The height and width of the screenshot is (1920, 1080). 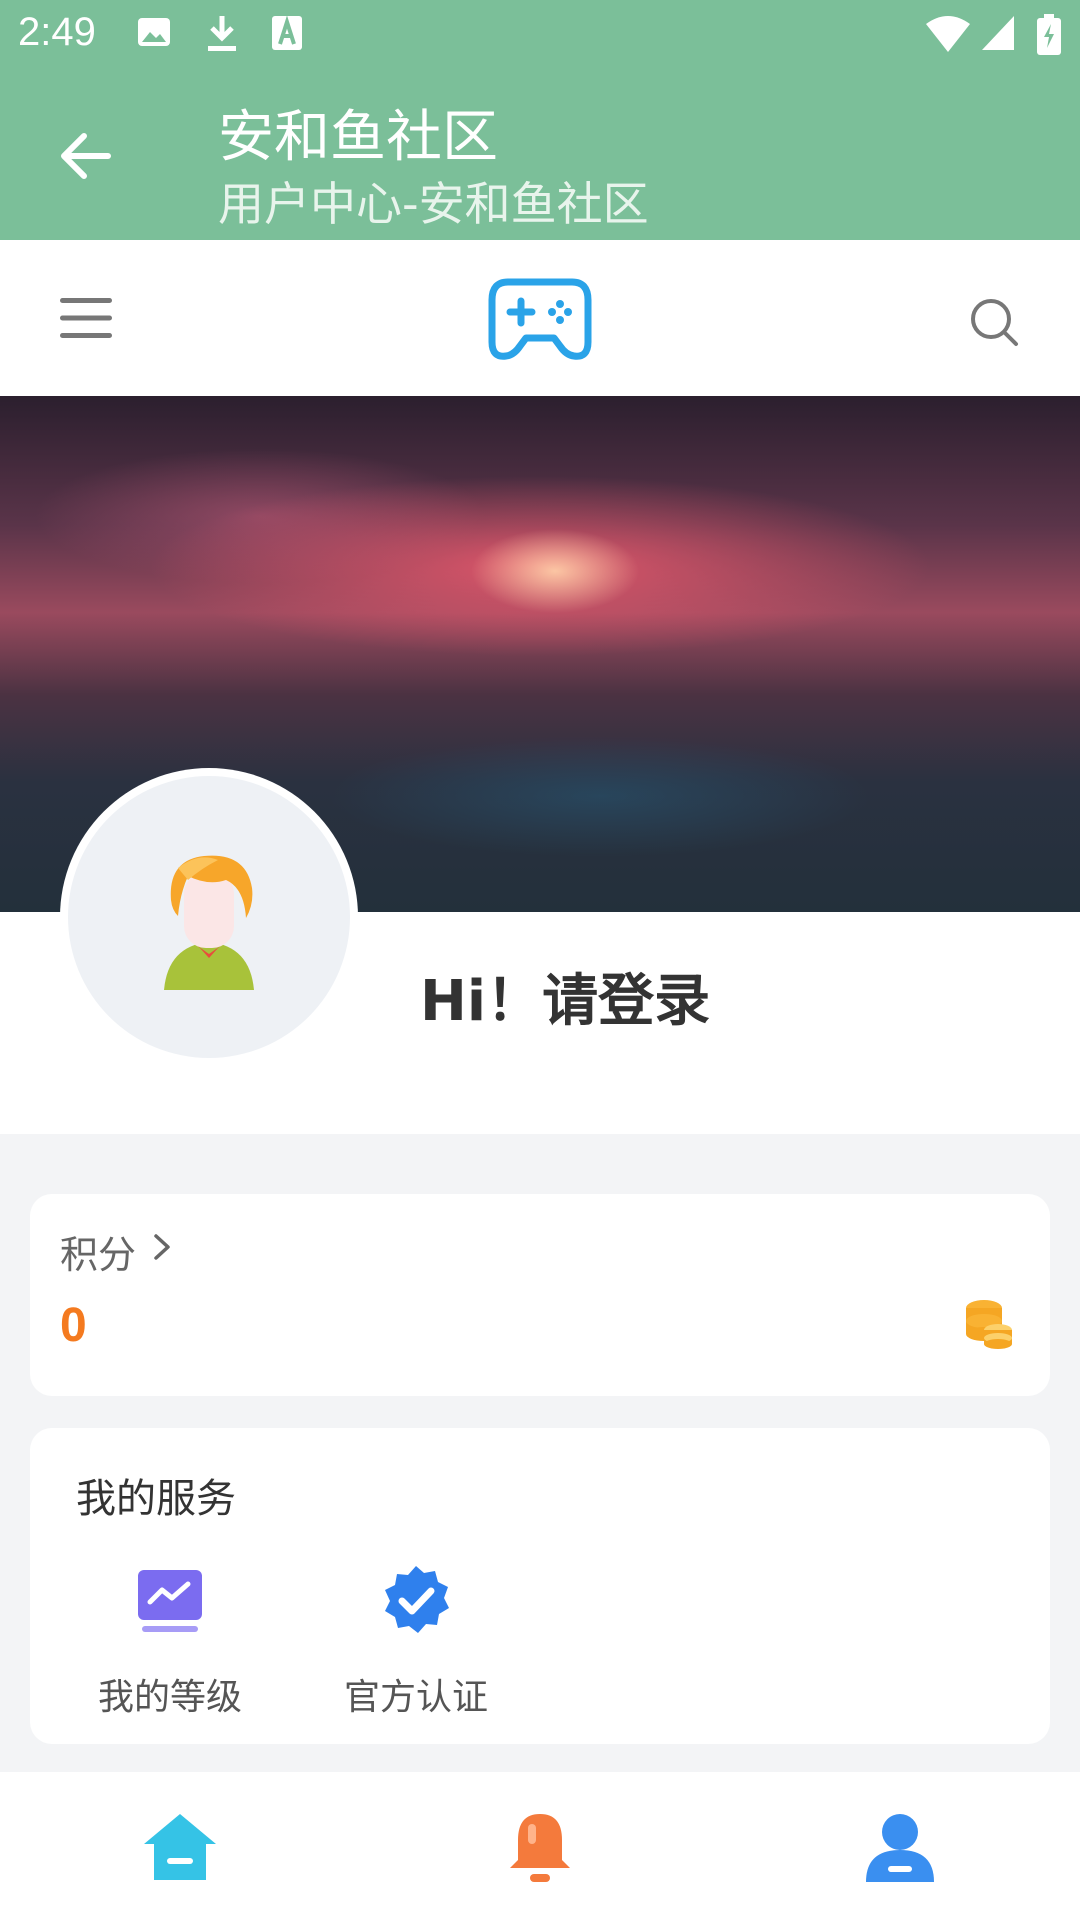 I want to click on service-label-certification: 官方认证, so click(x=415, y=1697).